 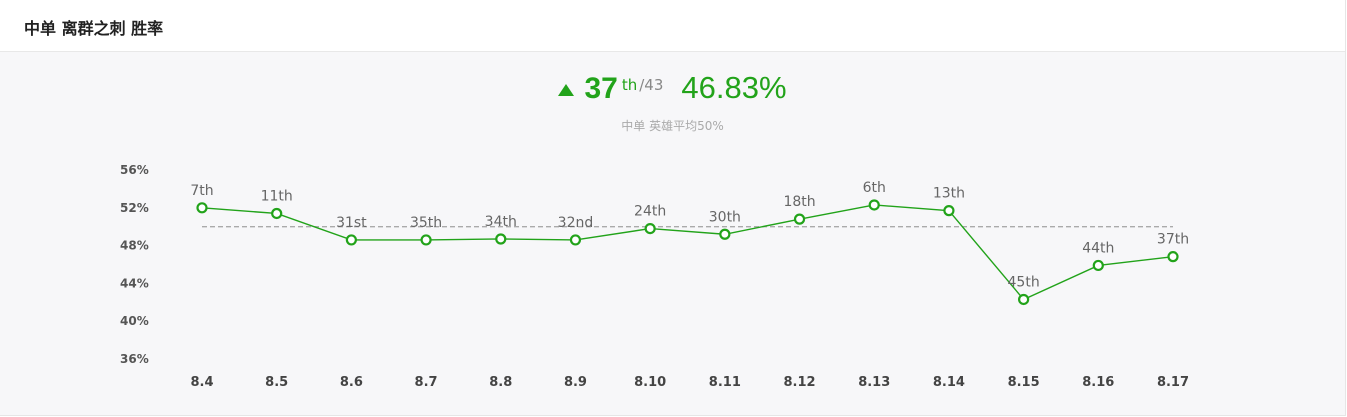 I want to click on x-tick-label: 8.9, so click(x=575, y=382).